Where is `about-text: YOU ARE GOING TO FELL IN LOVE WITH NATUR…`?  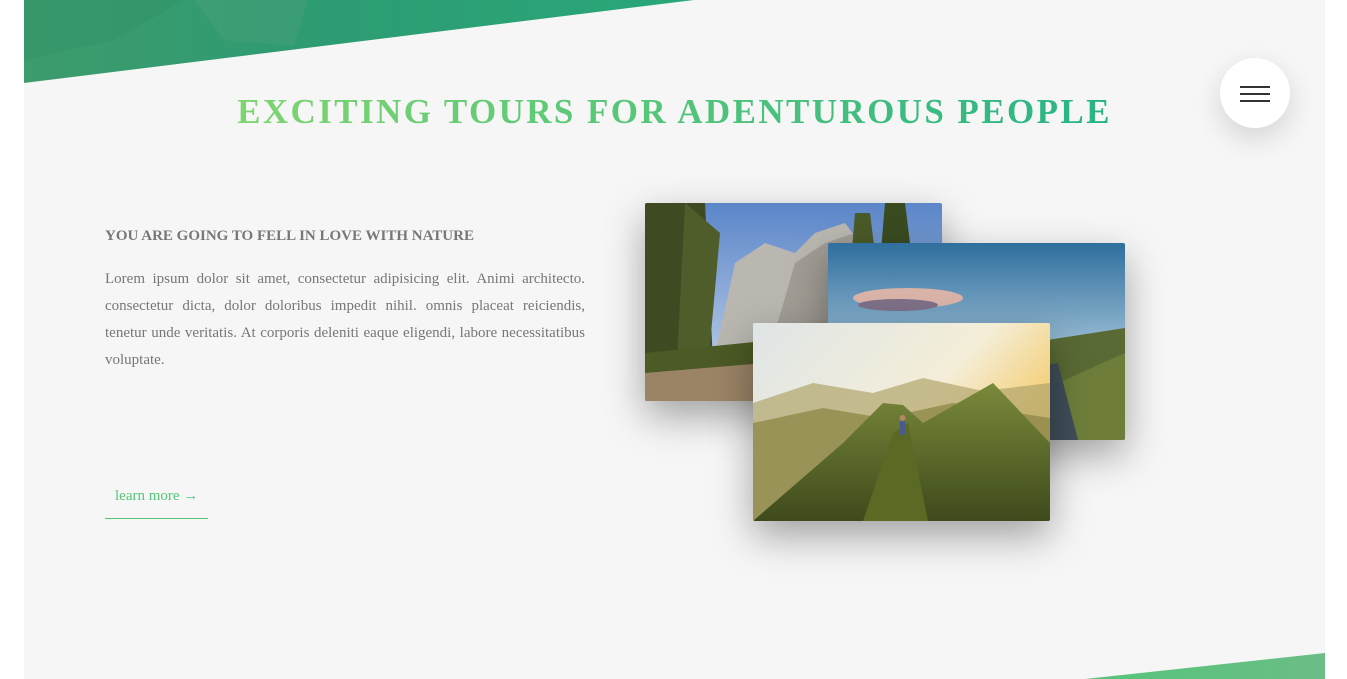
about-text: YOU ARE GOING TO FELL IN LOVE WITH NATUR… is located at coordinates (345, 299).